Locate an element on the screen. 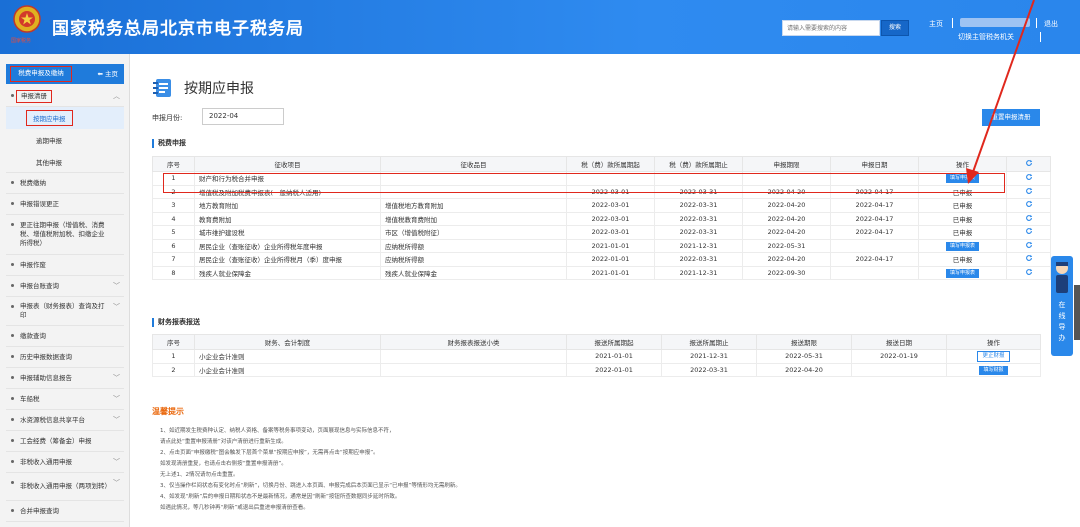 Image resolution: width=1080 pixels, height=527 pixels. chevron-up-icon: ︿ is located at coordinates (116, 96).